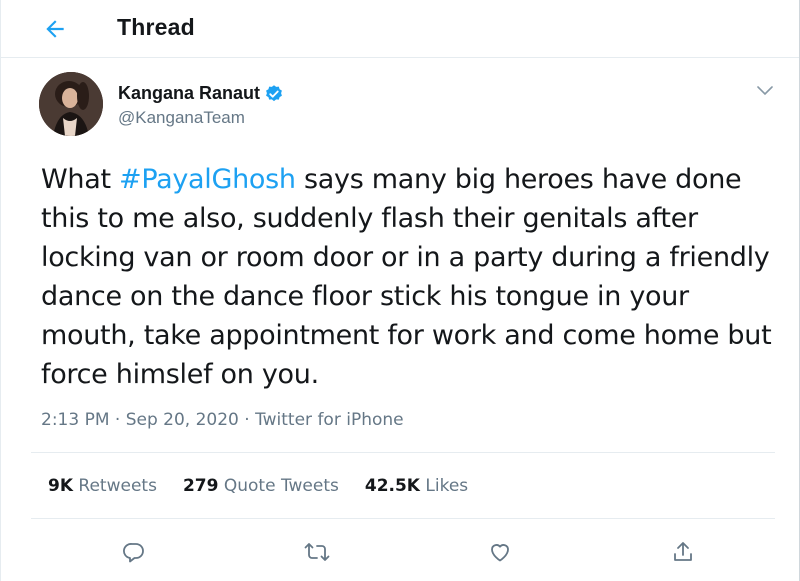 This screenshot has height=581, width=800. I want to click on author-name: Kangana Ranaut, so click(201, 93).